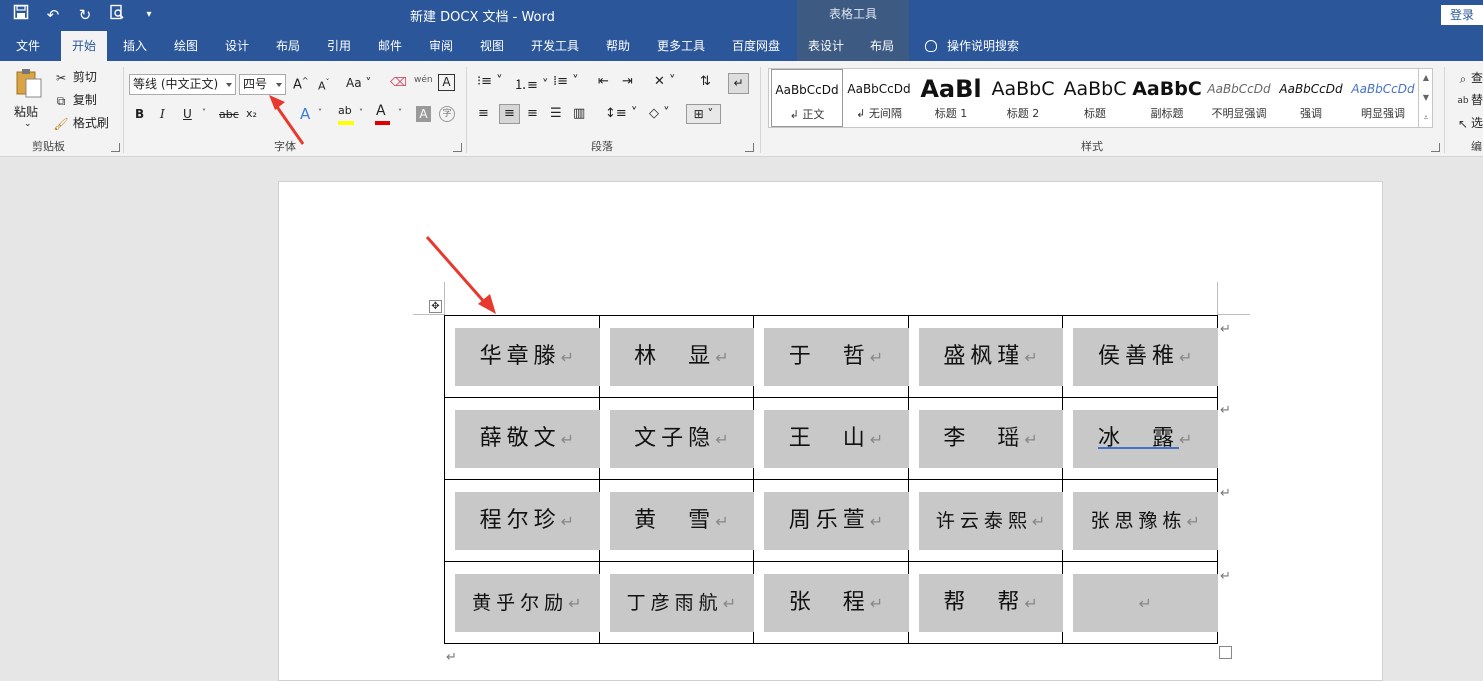 Image resolution: width=1483 pixels, height=681 pixels. I want to click on font-color-dropdown-icon: ˅, so click(400, 112).